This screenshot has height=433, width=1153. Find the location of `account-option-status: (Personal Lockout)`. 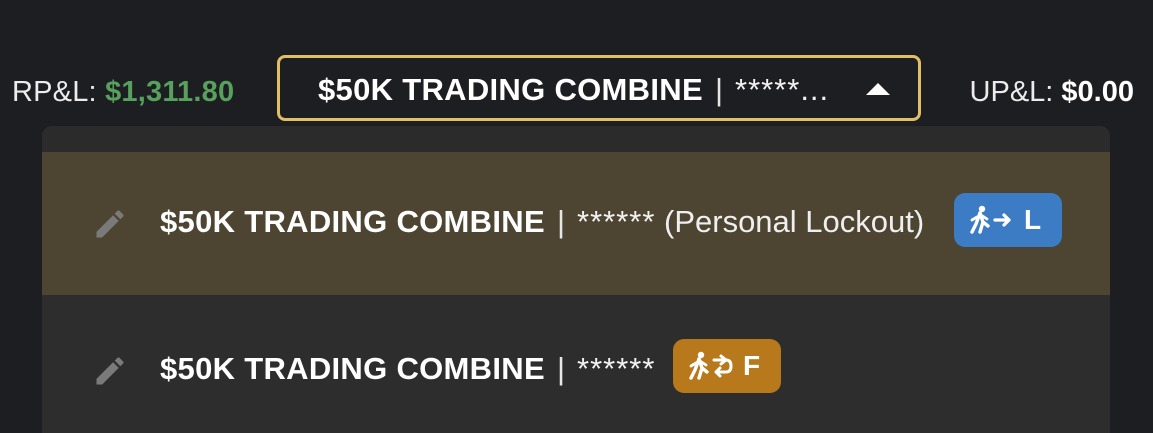

account-option-status: (Personal Lockout) is located at coordinates (790, 221).